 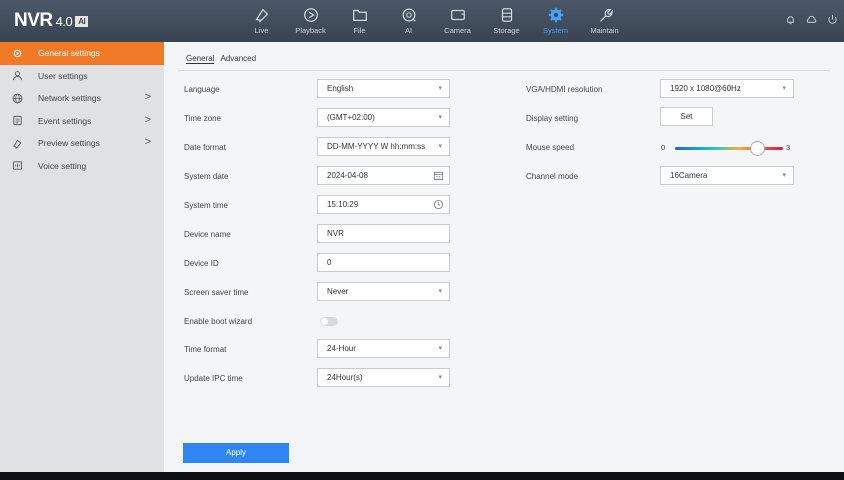 I want to click on mouse-speed-label: Mouse speed, so click(x=550, y=147).